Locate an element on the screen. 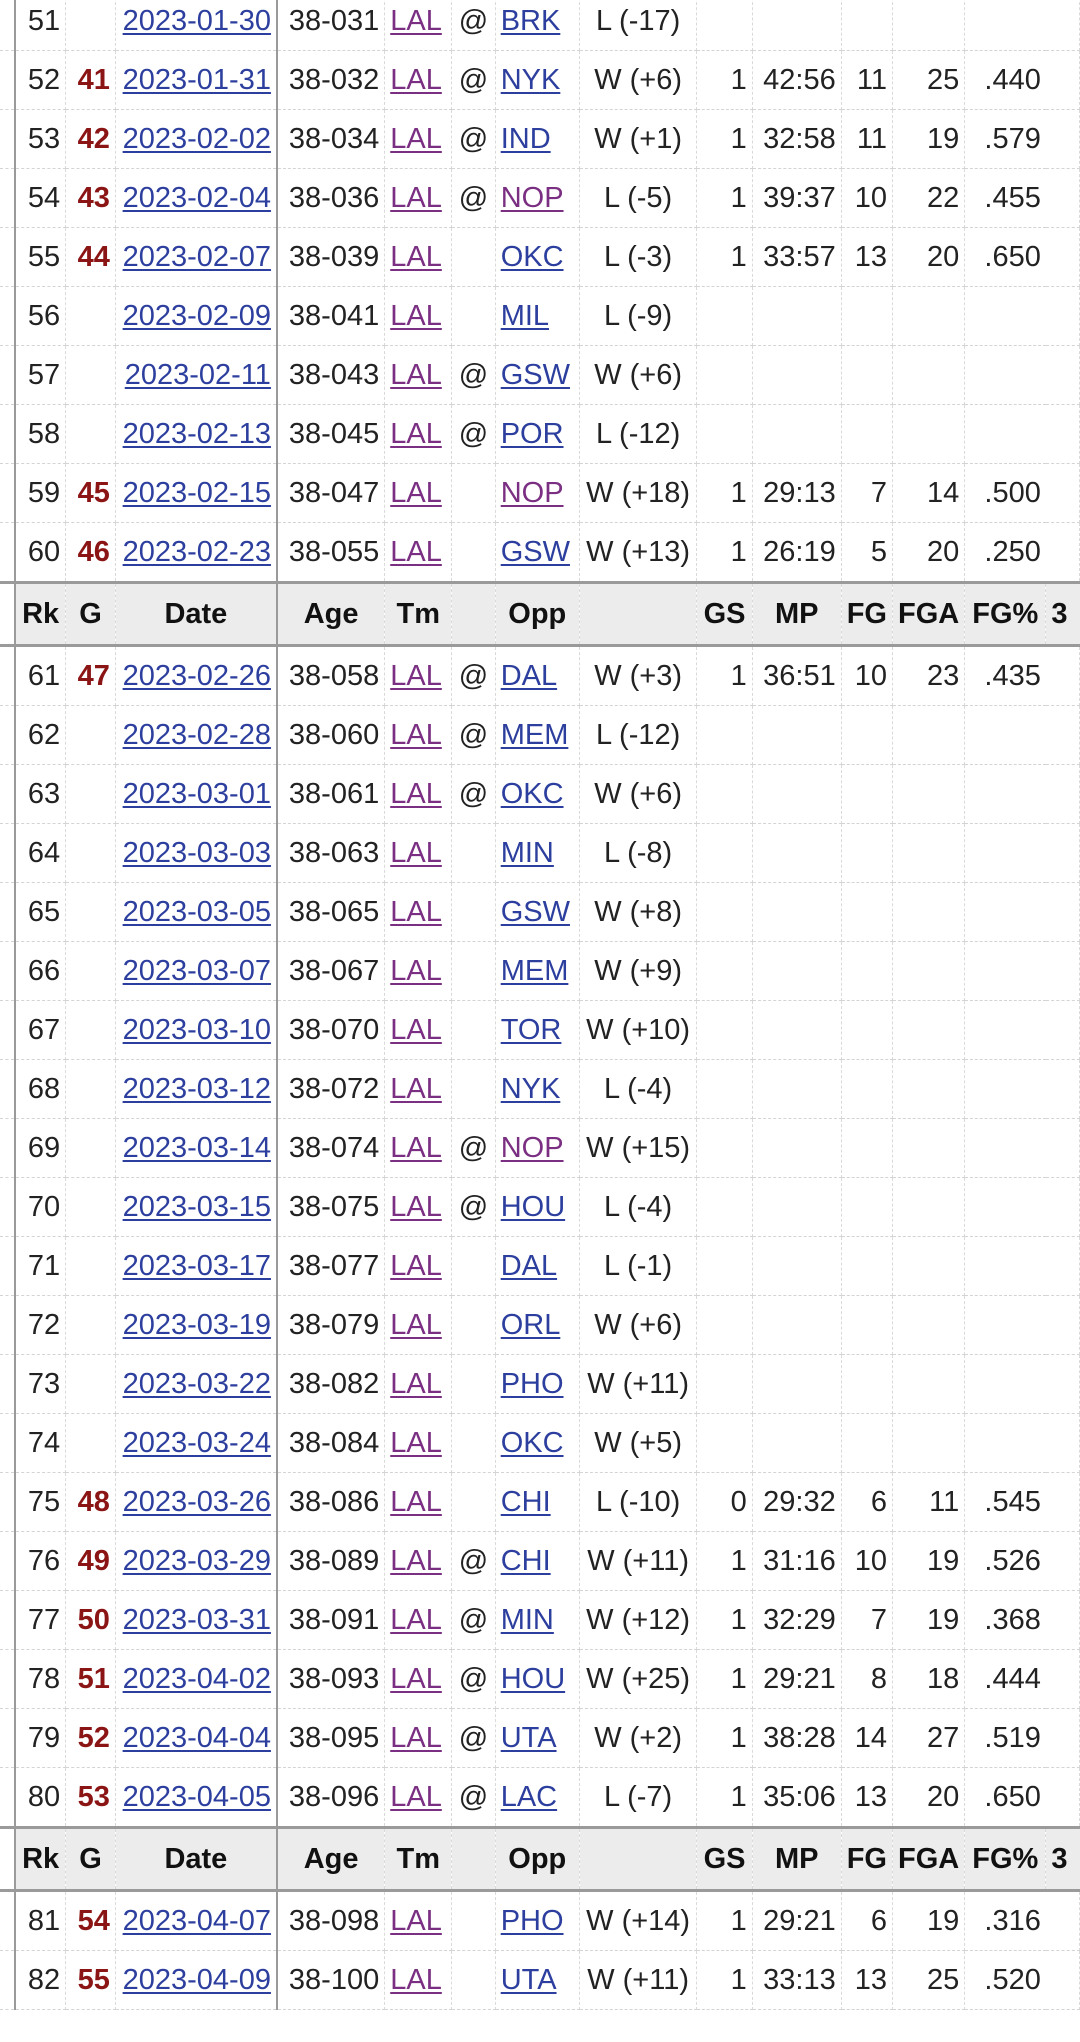 The width and height of the screenshot is (1080, 2042). date-link: 2023-03-22 is located at coordinates (197, 1384).